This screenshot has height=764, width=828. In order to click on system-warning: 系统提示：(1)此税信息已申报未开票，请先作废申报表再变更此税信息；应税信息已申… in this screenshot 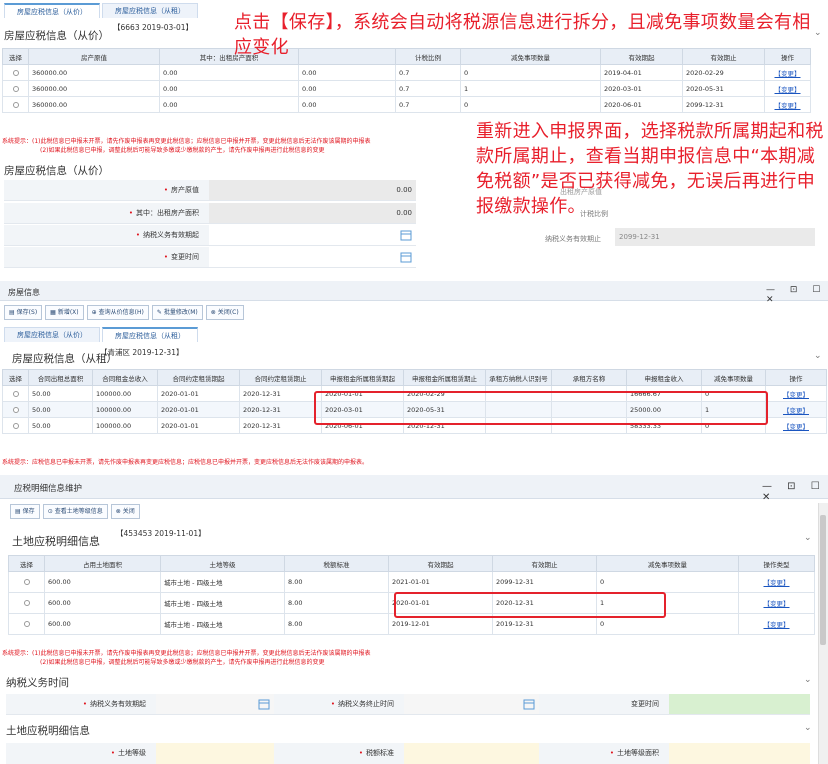, I will do `click(186, 653)`.